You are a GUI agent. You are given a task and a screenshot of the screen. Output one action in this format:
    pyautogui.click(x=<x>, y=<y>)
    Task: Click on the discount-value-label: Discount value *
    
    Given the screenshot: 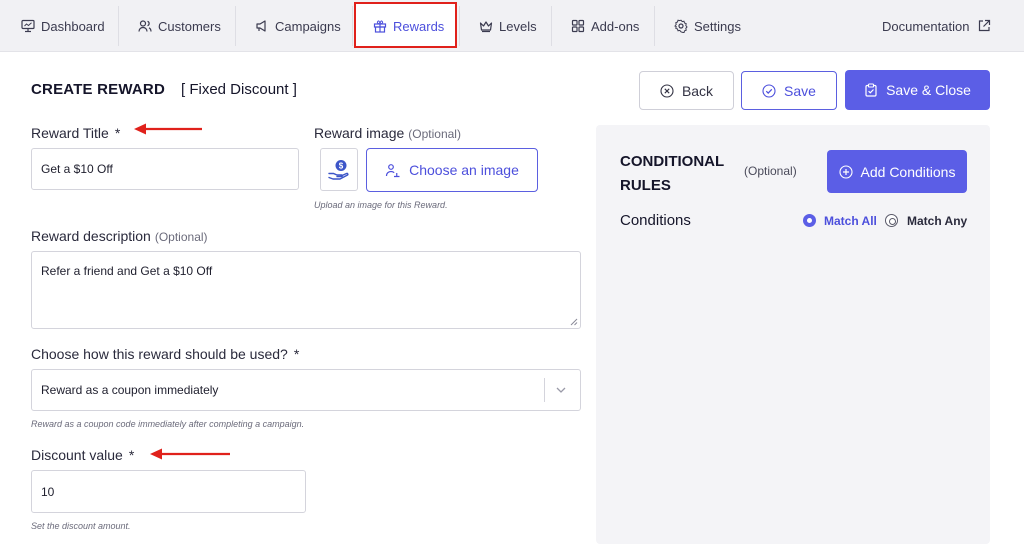 What is the action you would take?
    pyautogui.click(x=82, y=455)
    